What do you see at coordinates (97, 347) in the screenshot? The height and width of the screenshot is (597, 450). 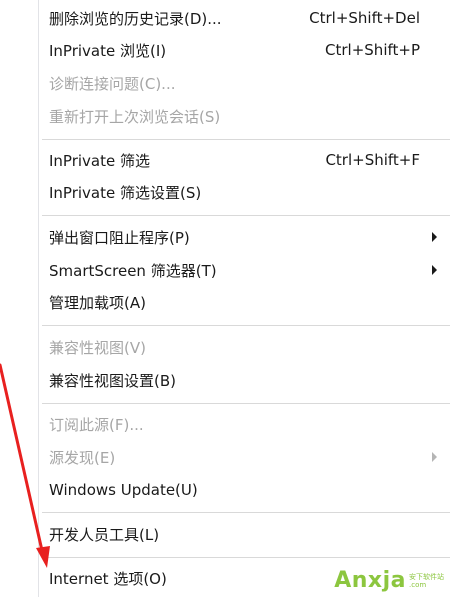 I see `menu-item-label: 兼容性视图(V)` at bounding box center [97, 347].